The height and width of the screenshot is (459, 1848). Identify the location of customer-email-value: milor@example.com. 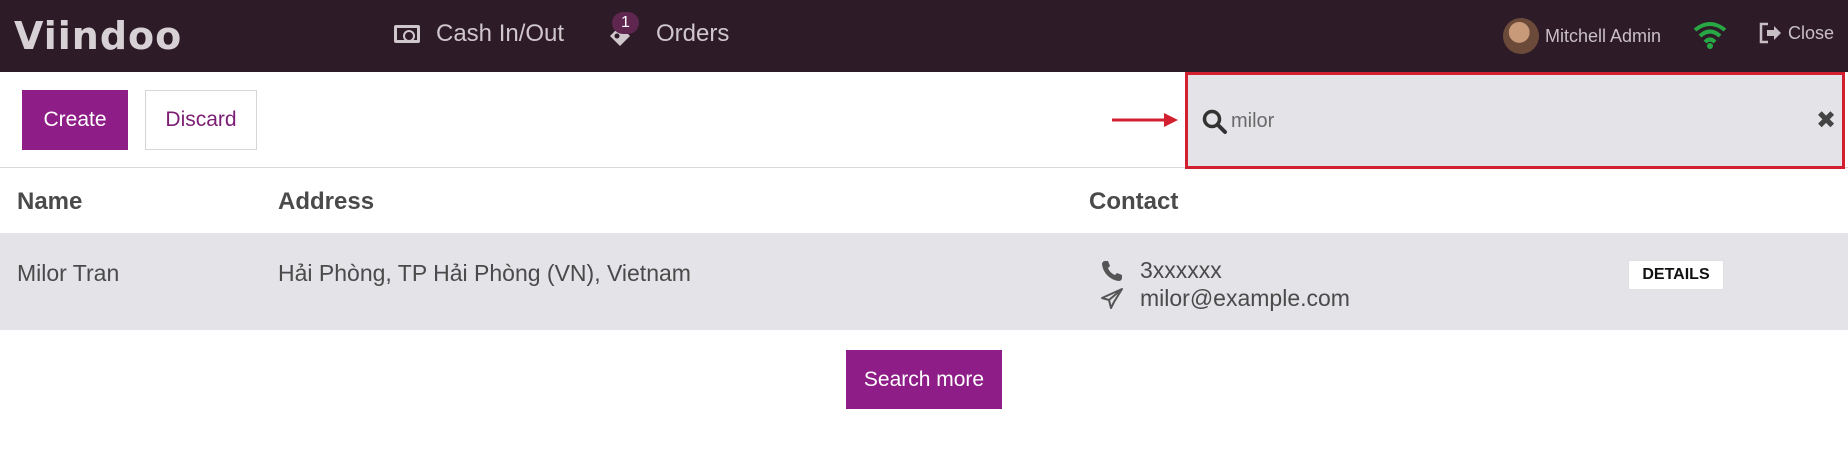
(1245, 298).